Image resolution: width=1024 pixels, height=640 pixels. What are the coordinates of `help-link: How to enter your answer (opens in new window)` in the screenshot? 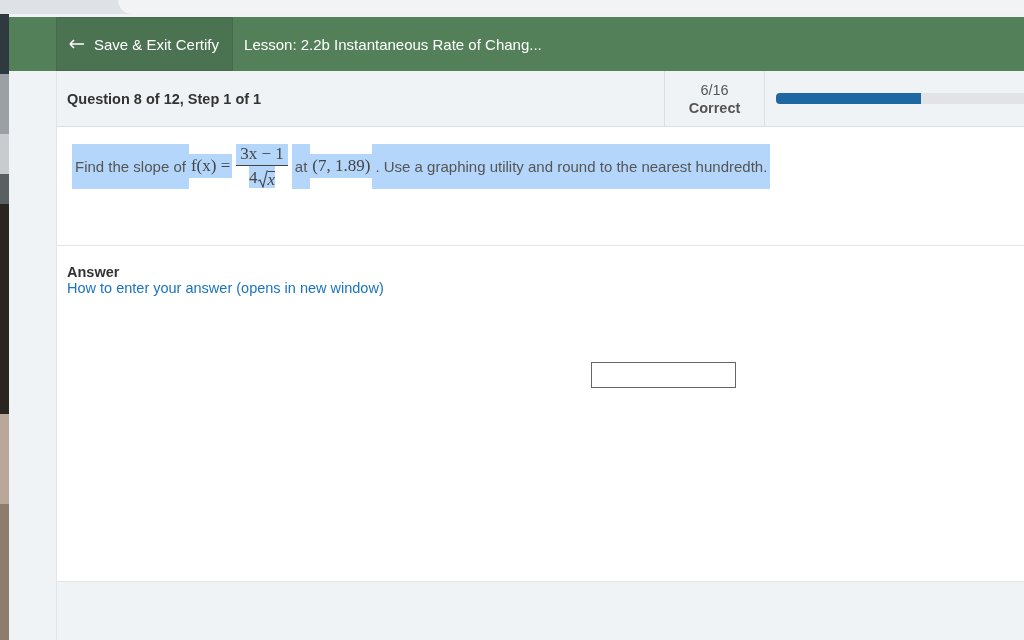 It's located at (225, 288).